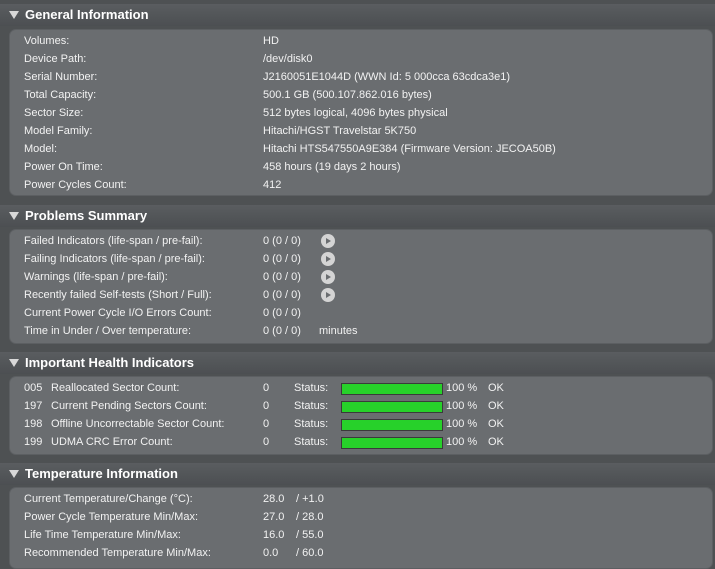 The height and width of the screenshot is (569, 715). Describe the element at coordinates (310, 517) in the screenshot. I see `temperature-secondary: / 28.0` at that location.